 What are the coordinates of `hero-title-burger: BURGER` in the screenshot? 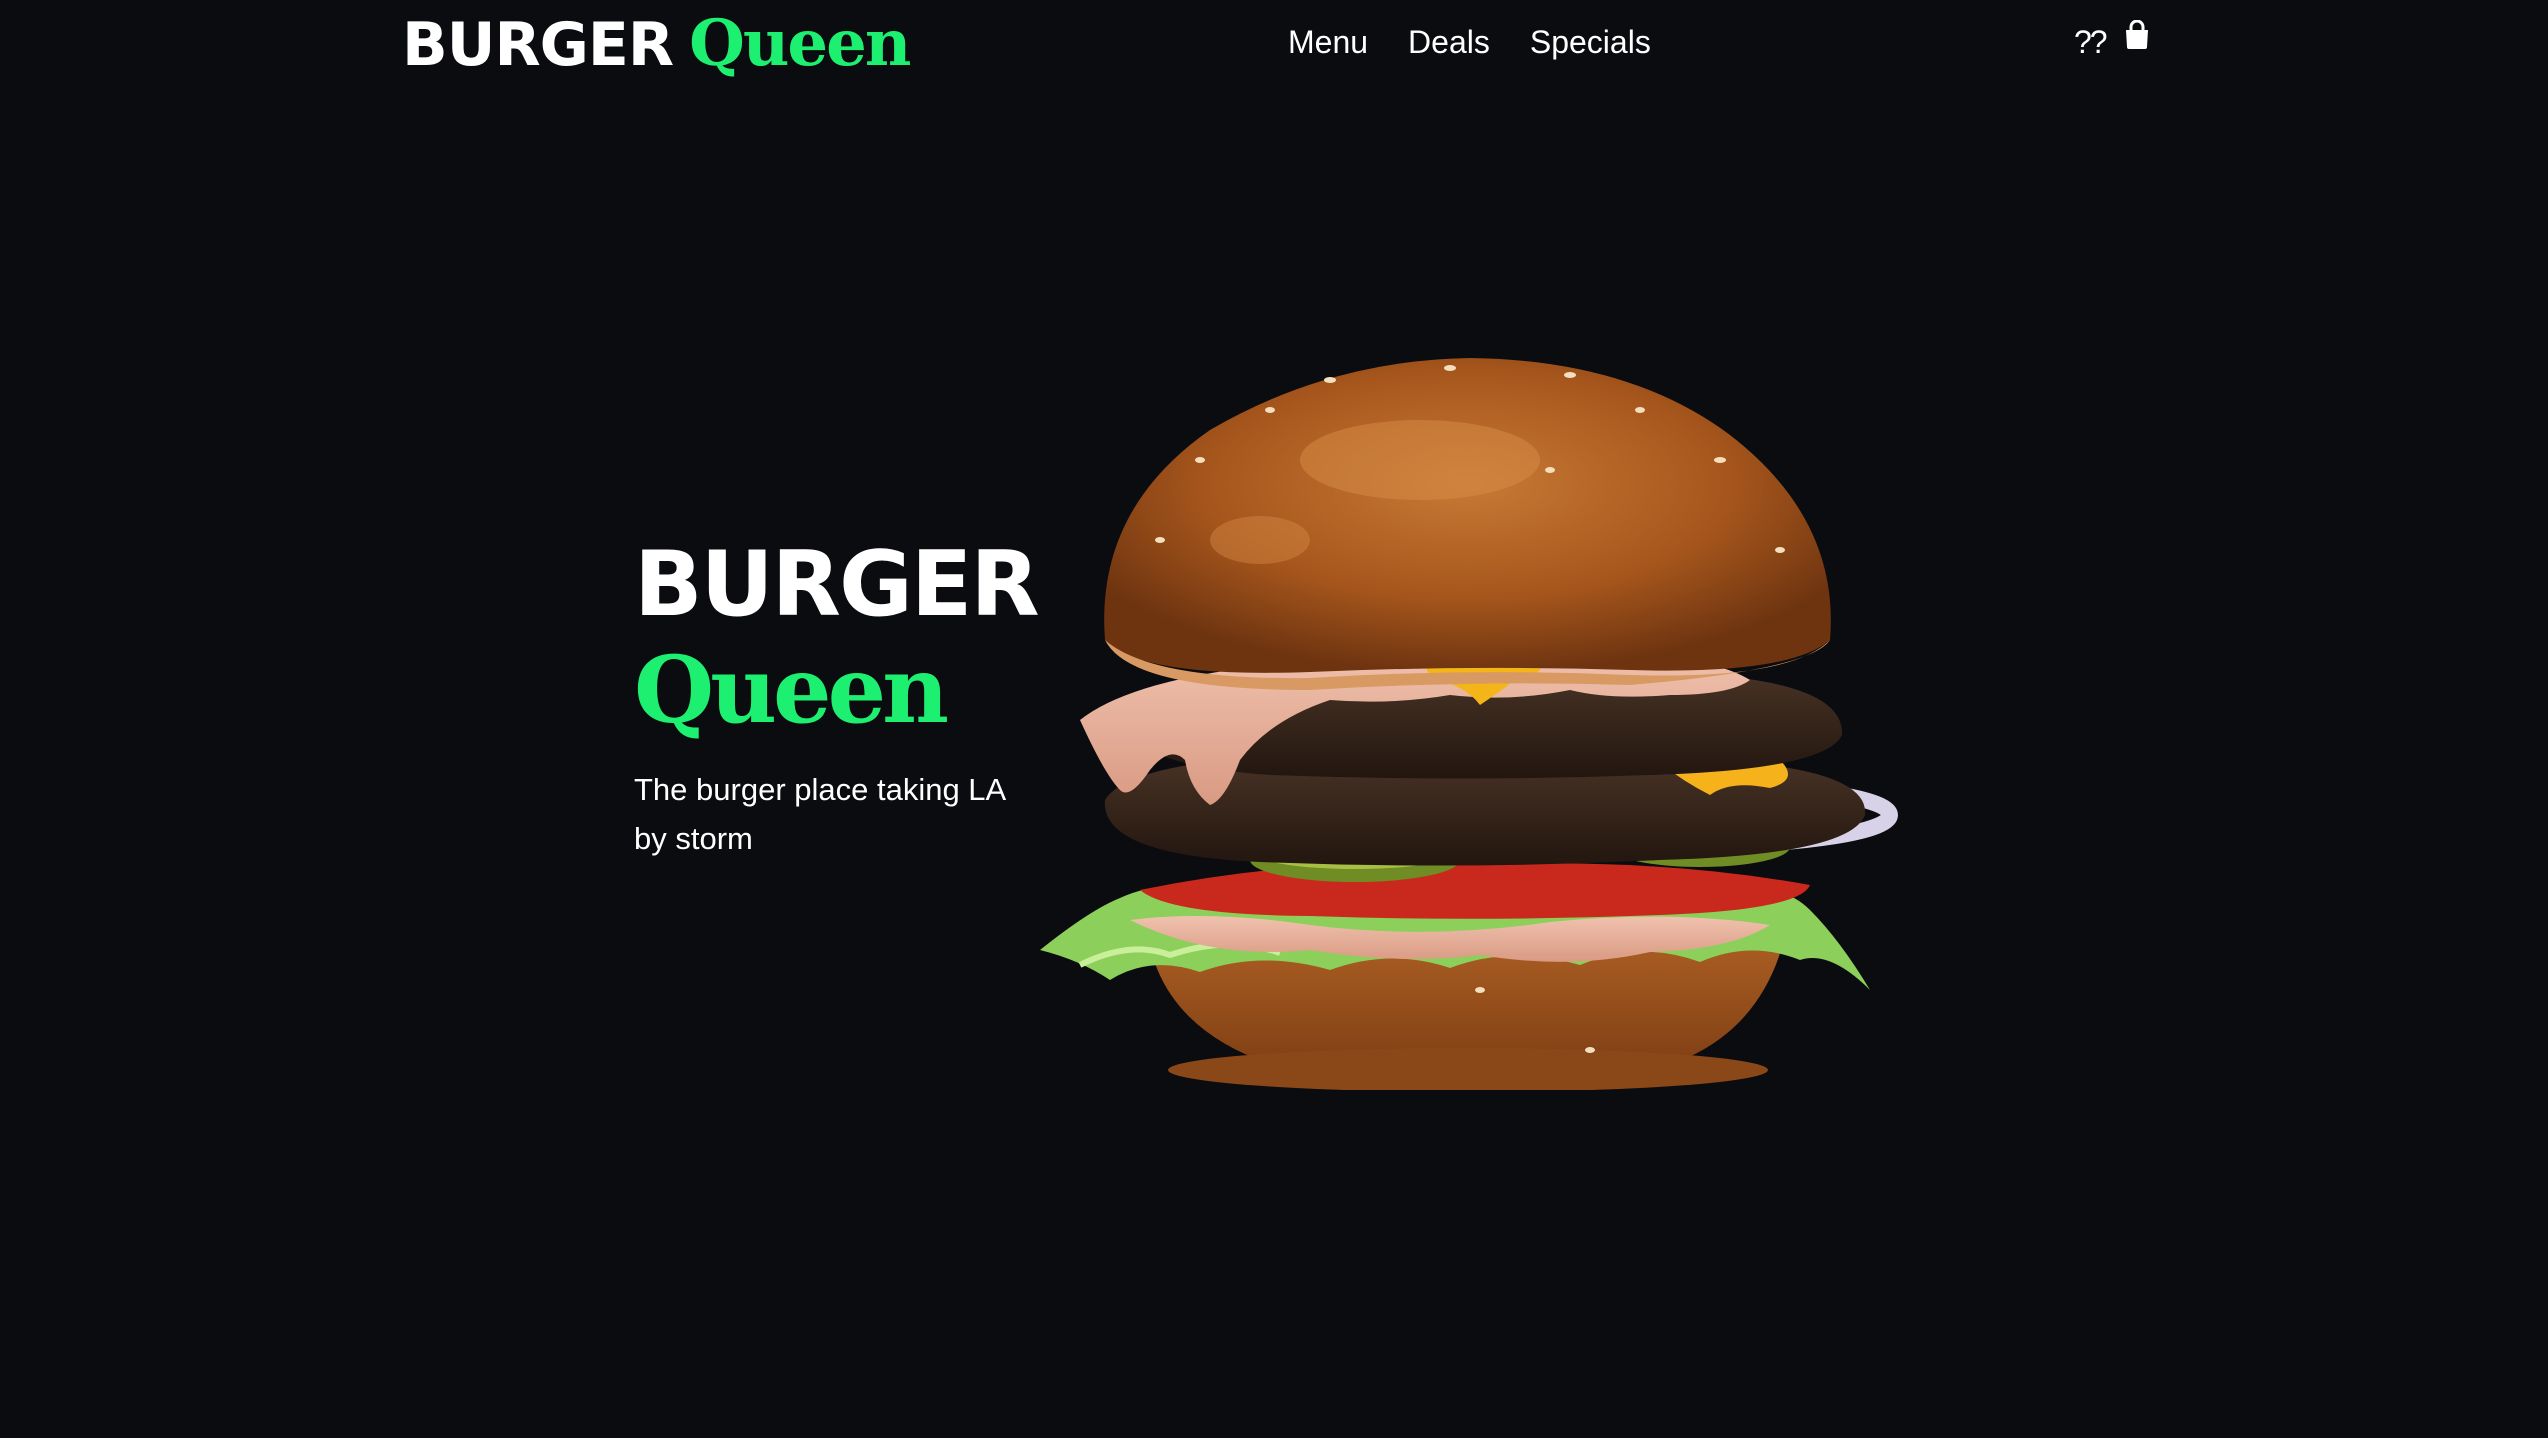 It's located at (837, 584).